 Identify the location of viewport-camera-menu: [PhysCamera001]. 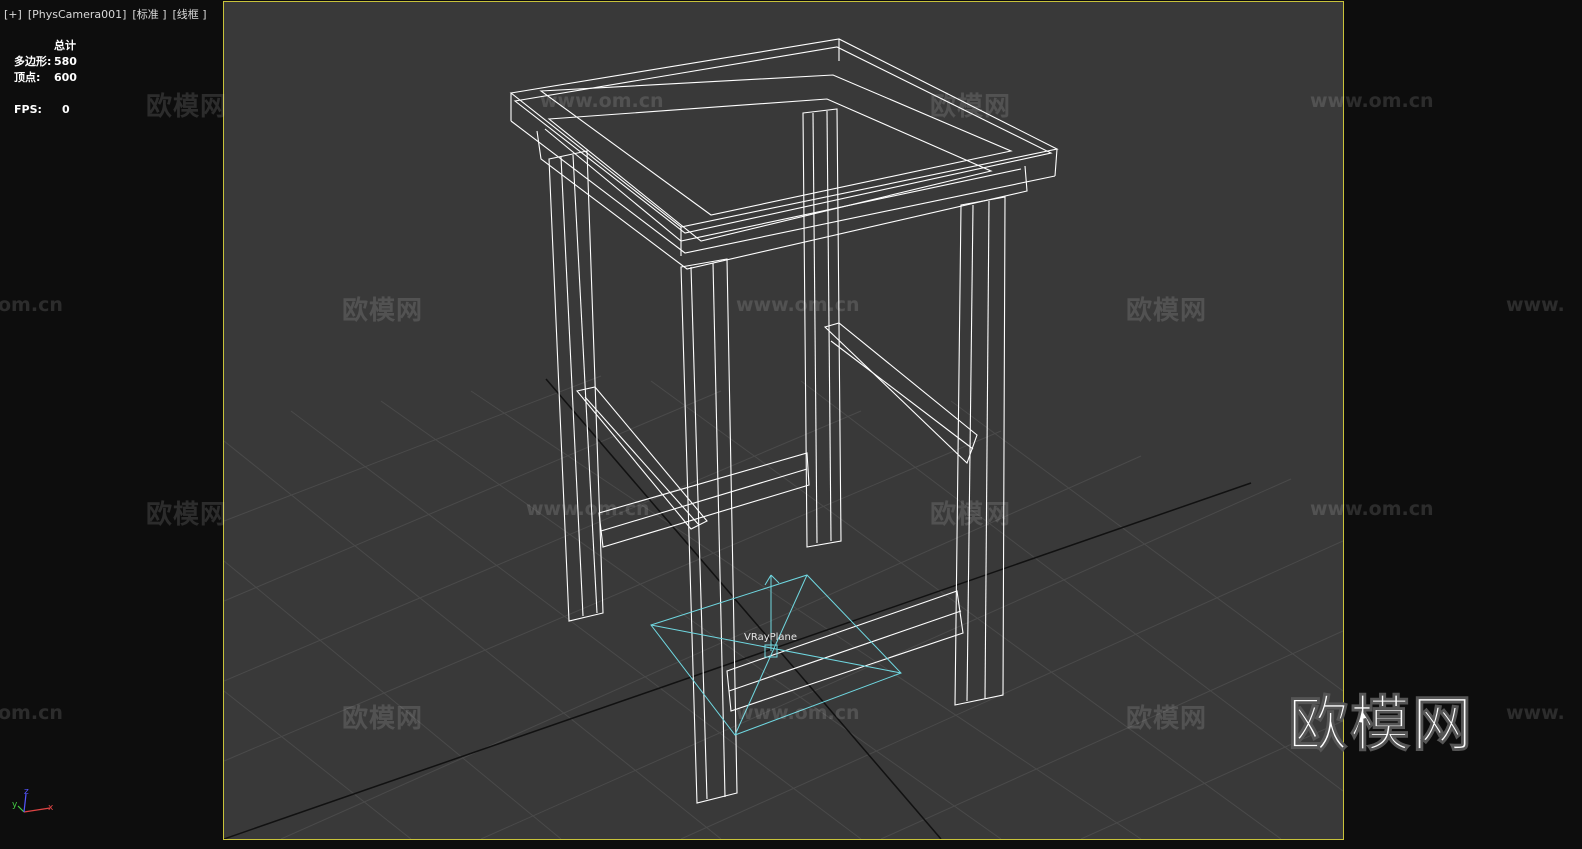
(77, 14).